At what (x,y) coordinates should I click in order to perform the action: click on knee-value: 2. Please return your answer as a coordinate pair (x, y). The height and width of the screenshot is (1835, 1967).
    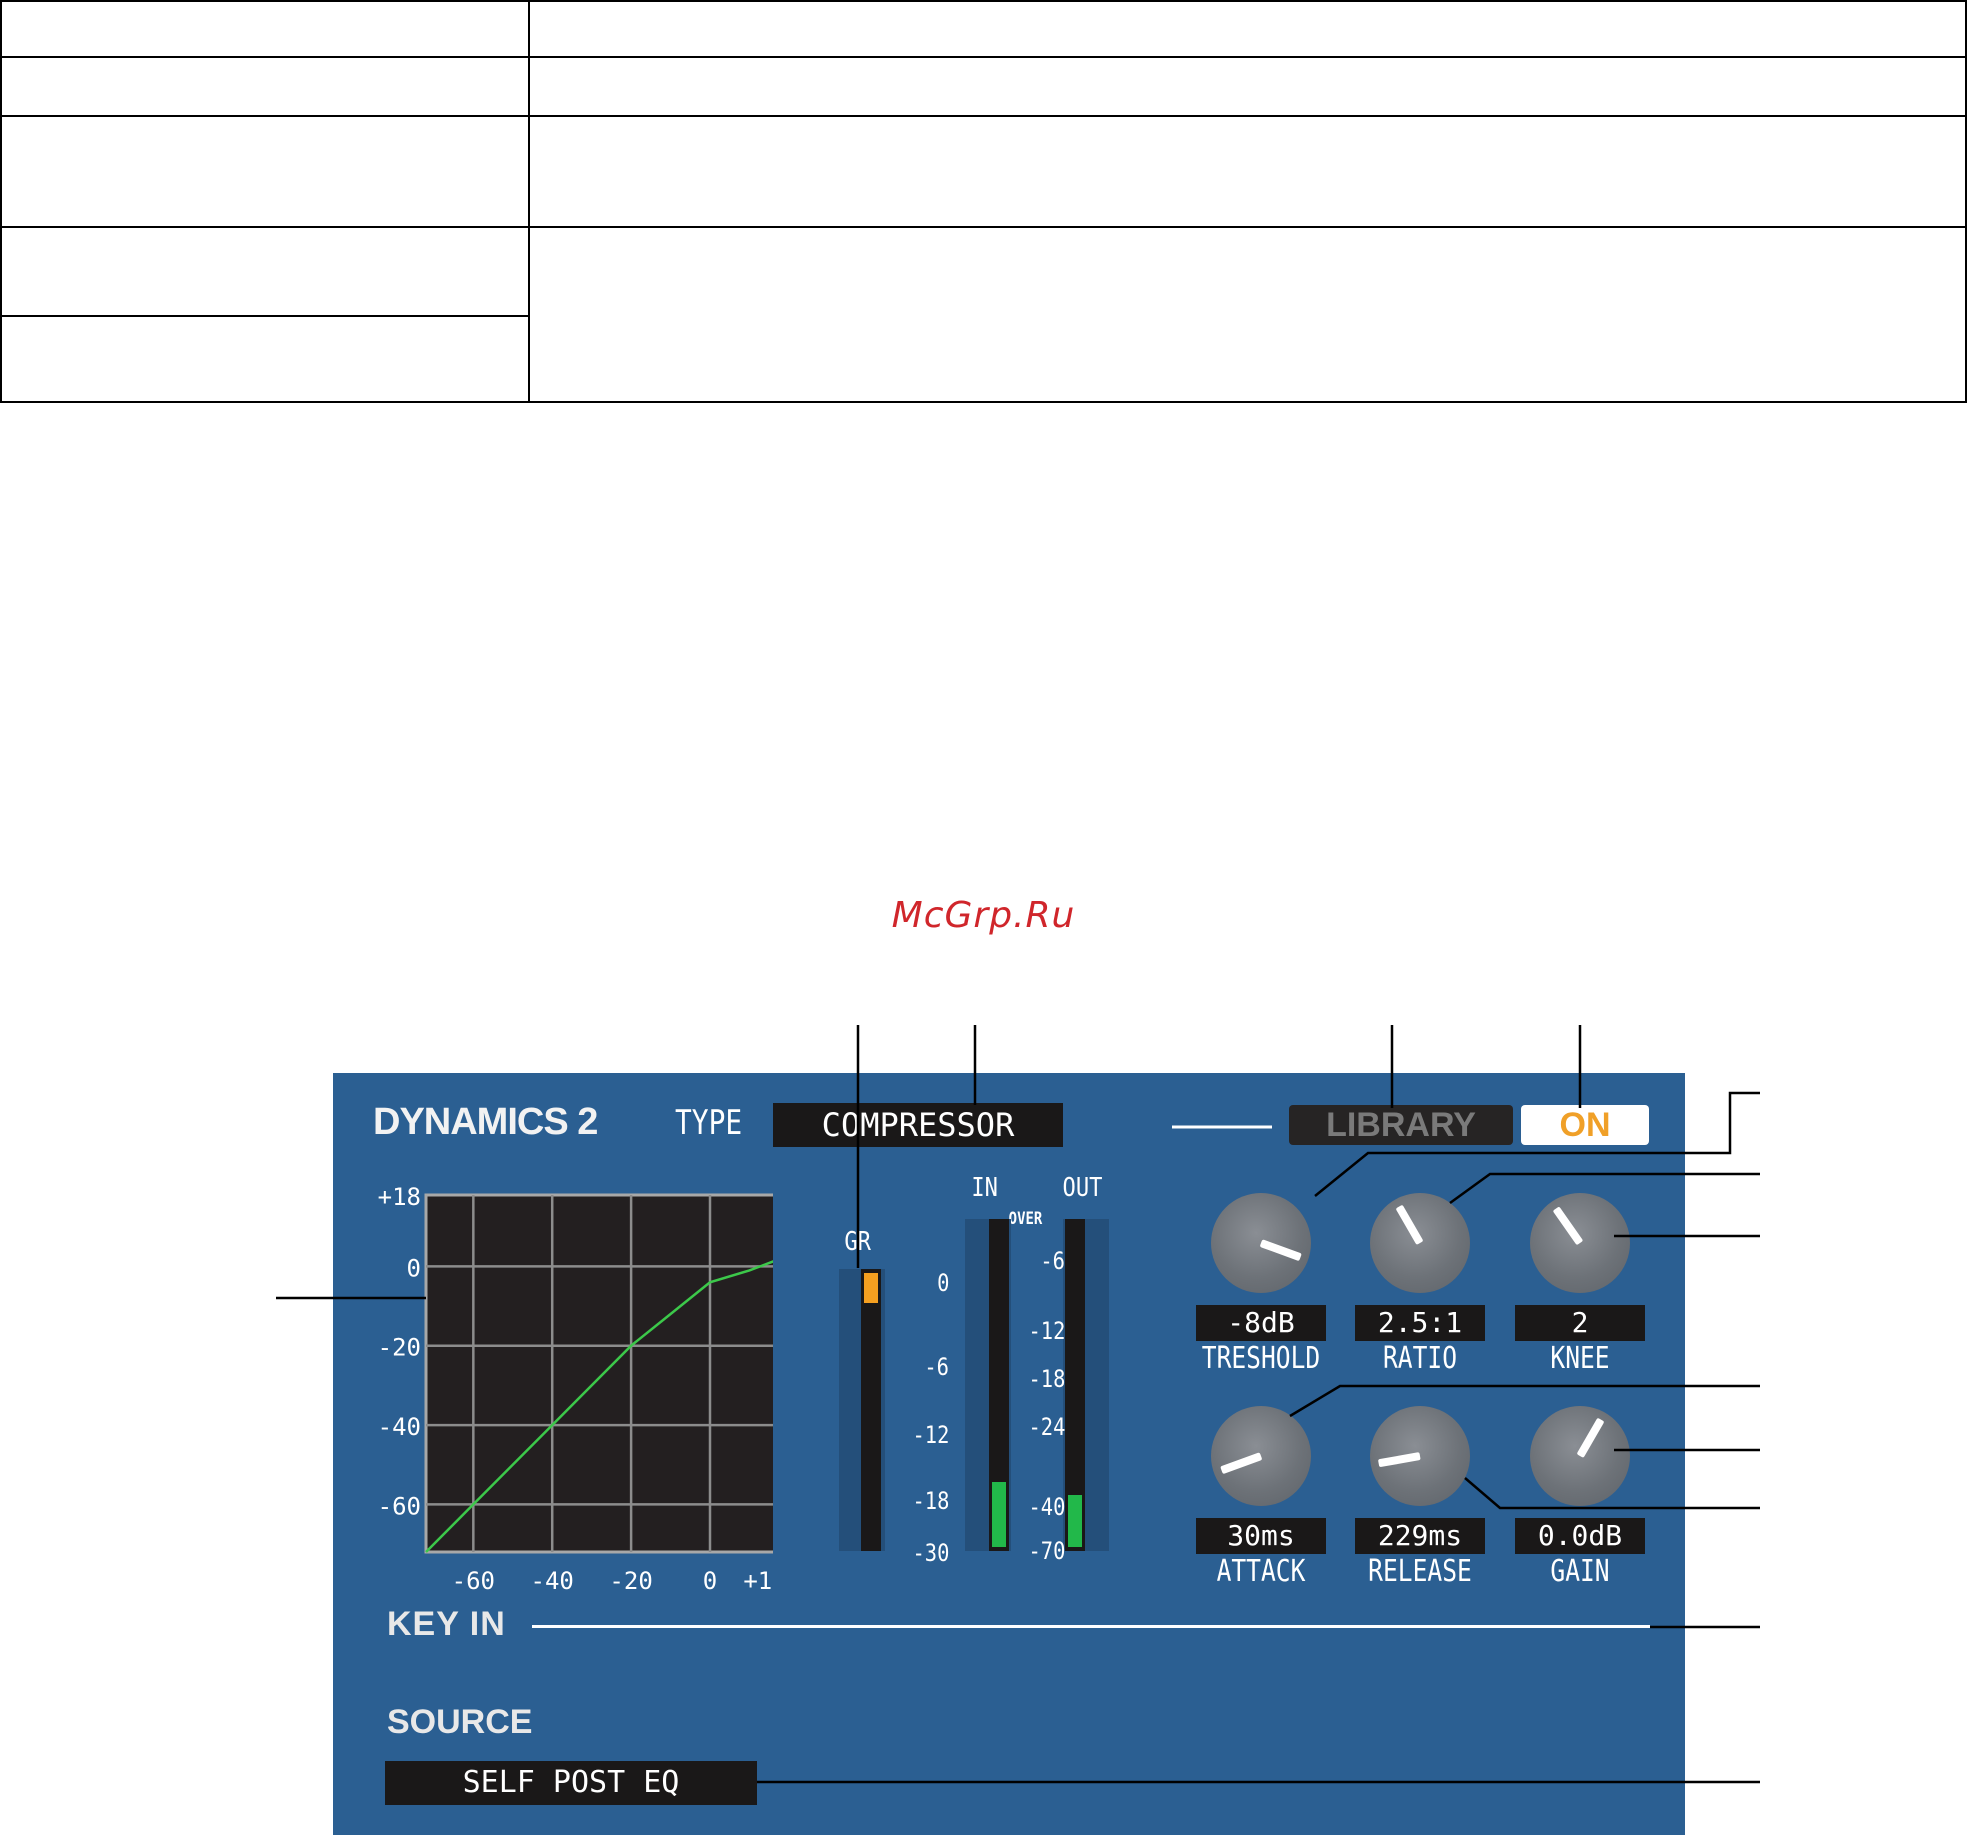
    Looking at the image, I should click on (1580, 1323).